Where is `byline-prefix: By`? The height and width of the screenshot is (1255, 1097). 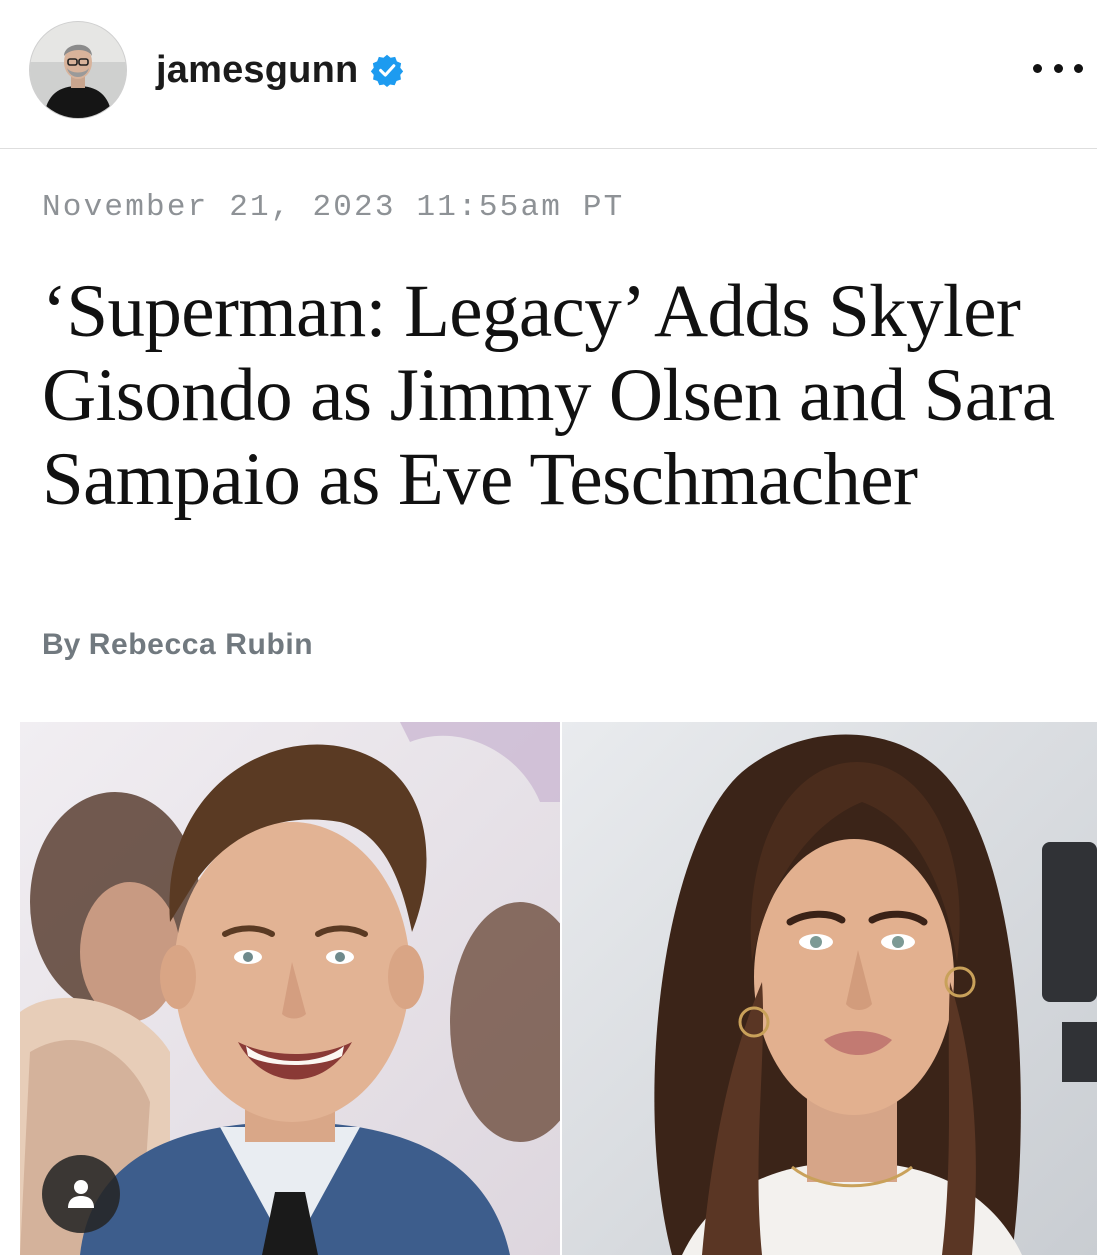 byline-prefix: By is located at coordinates (61, 644).